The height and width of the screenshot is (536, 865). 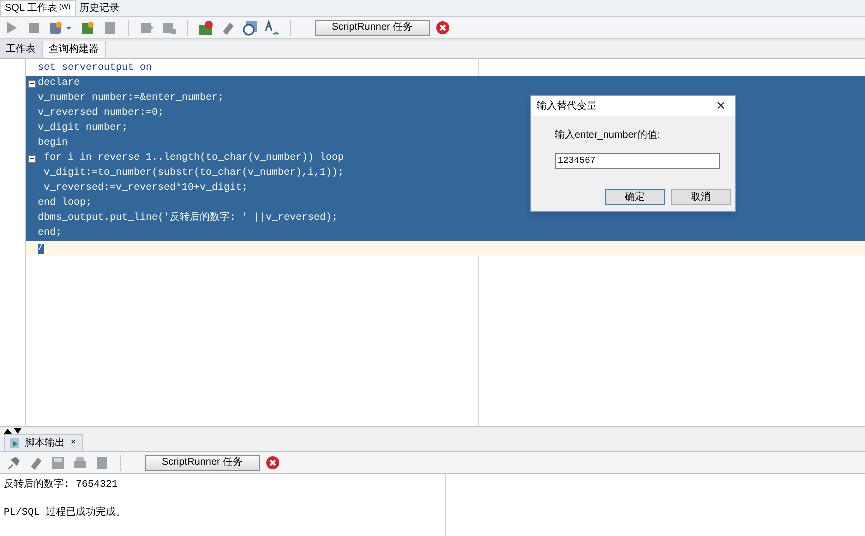 What do you see at coordinates (193, 159) in the screenshot?
I see `code-line: for i in reverse 1..length(to_char(v_number)) loop` at bounding box center [193, 159].